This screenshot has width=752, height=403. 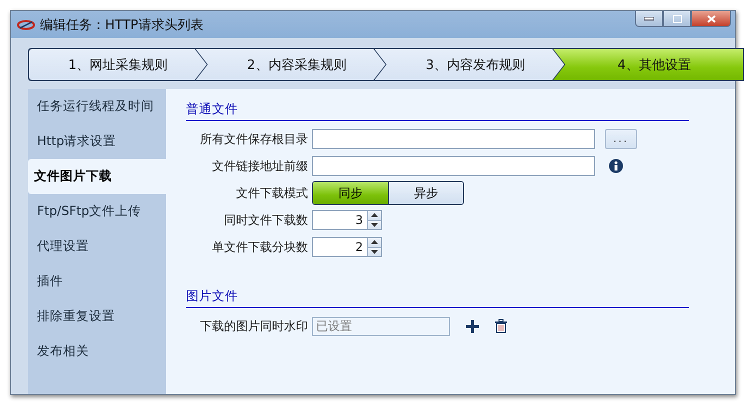 What do you see at coordinates (97, 211) in the screenshot?
I see `sidebar-item: Ftp/SFtp文件上传` at bounding box center [97, 211].